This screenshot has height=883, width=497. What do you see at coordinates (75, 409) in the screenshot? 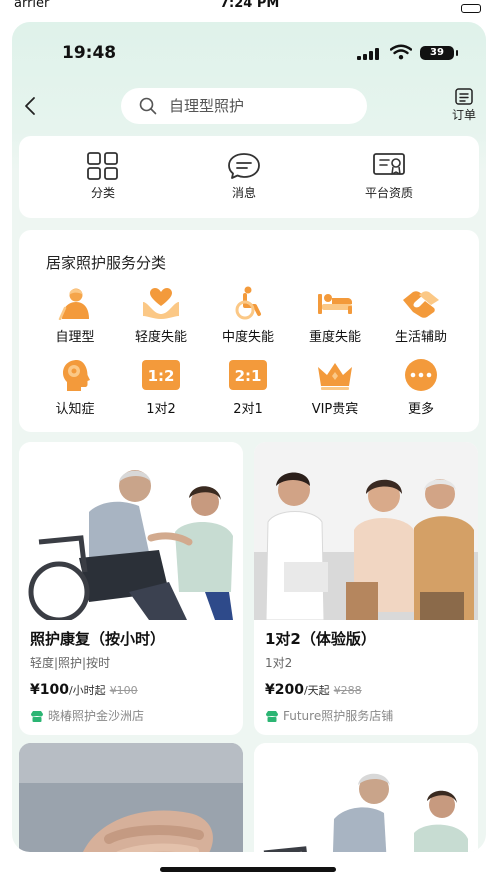
I see `category-label: 认知症` at bounding box center [75, 409].